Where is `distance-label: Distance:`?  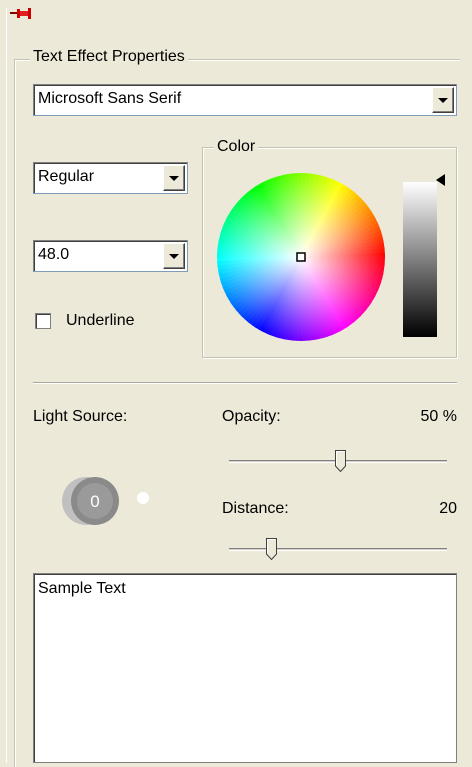
distance-label: Distance: is located at coordinates (255, 508).